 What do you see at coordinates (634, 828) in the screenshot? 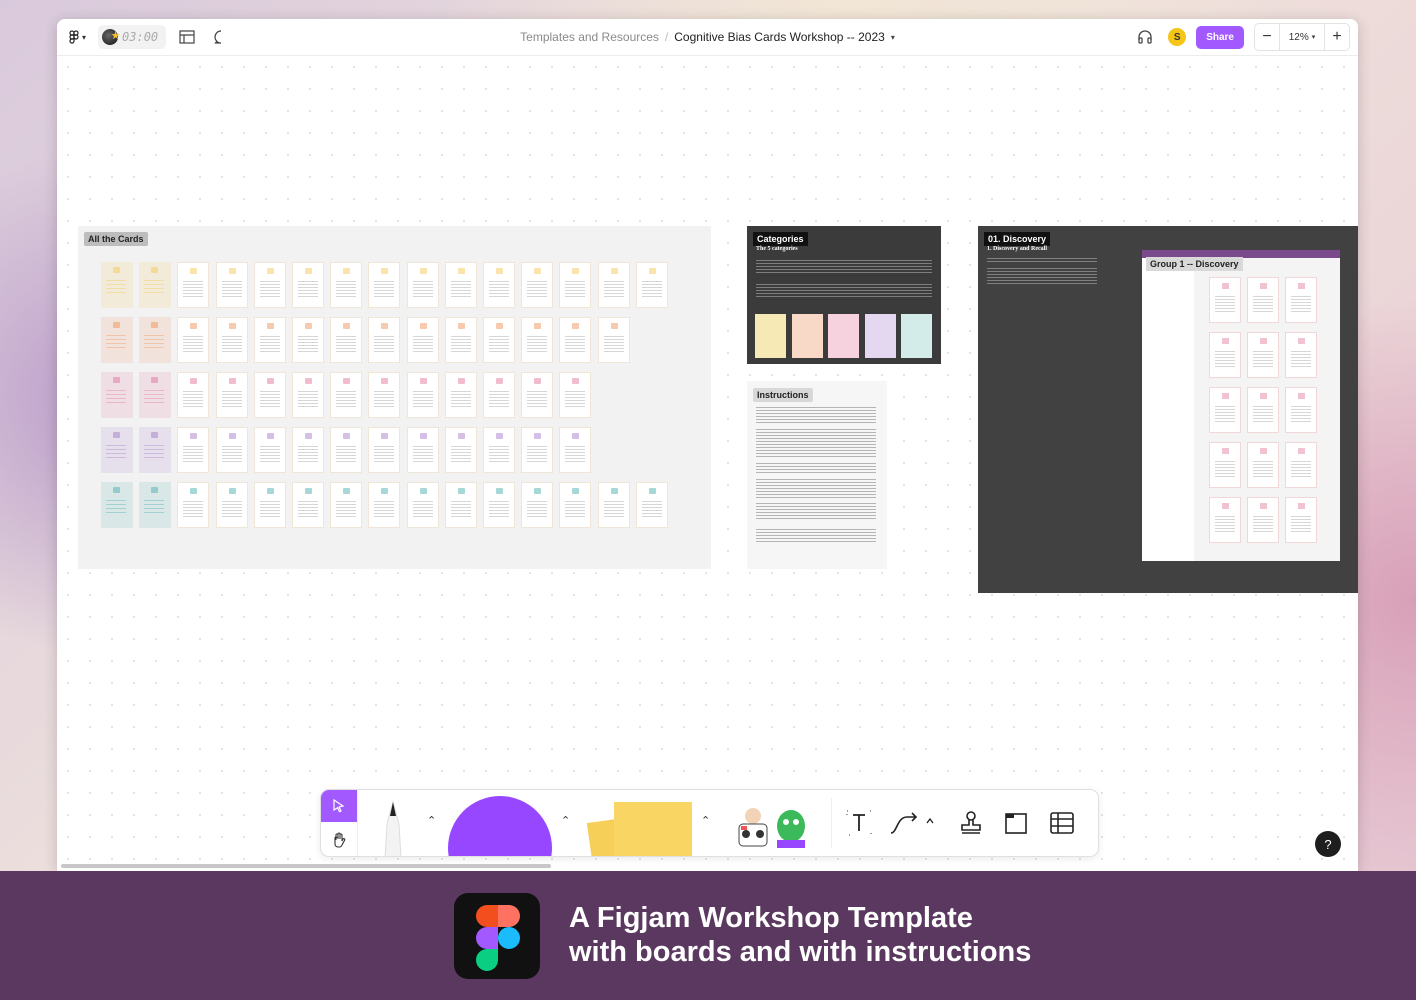
I see `sticky-note-tool` at bounding box center [634, 828].